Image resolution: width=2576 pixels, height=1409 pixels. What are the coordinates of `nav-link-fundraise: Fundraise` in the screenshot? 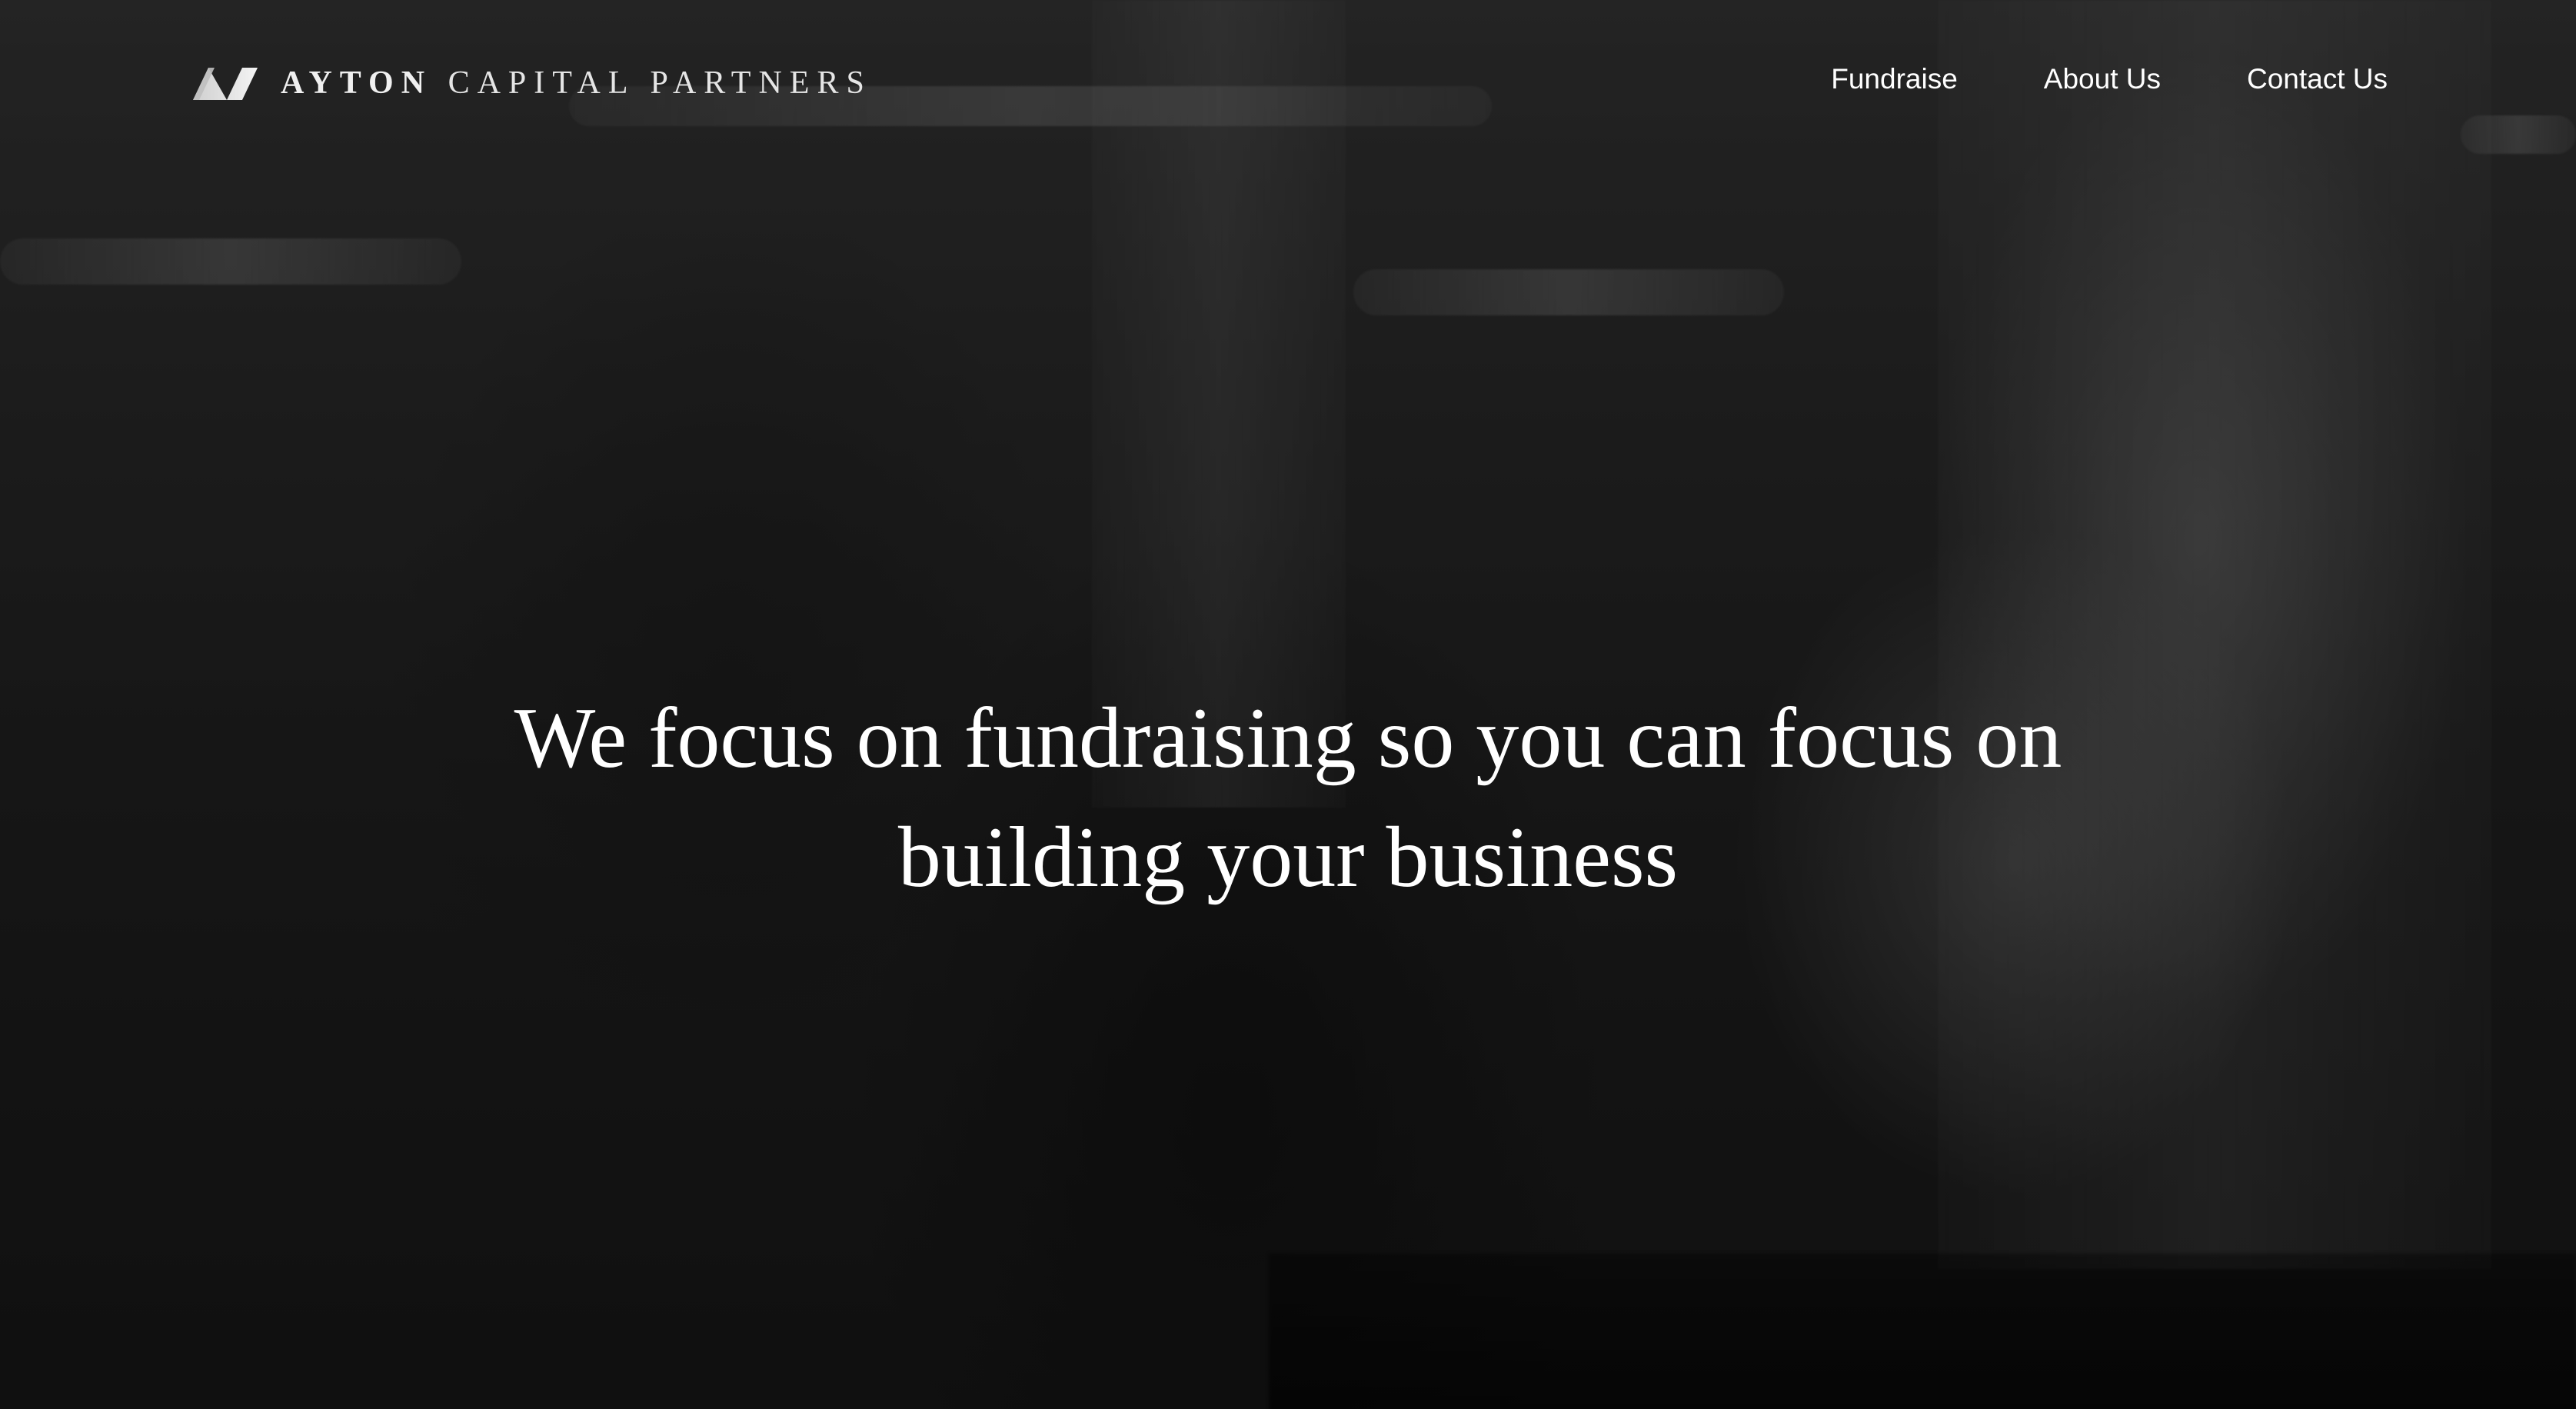 It's located at (1895, 79).